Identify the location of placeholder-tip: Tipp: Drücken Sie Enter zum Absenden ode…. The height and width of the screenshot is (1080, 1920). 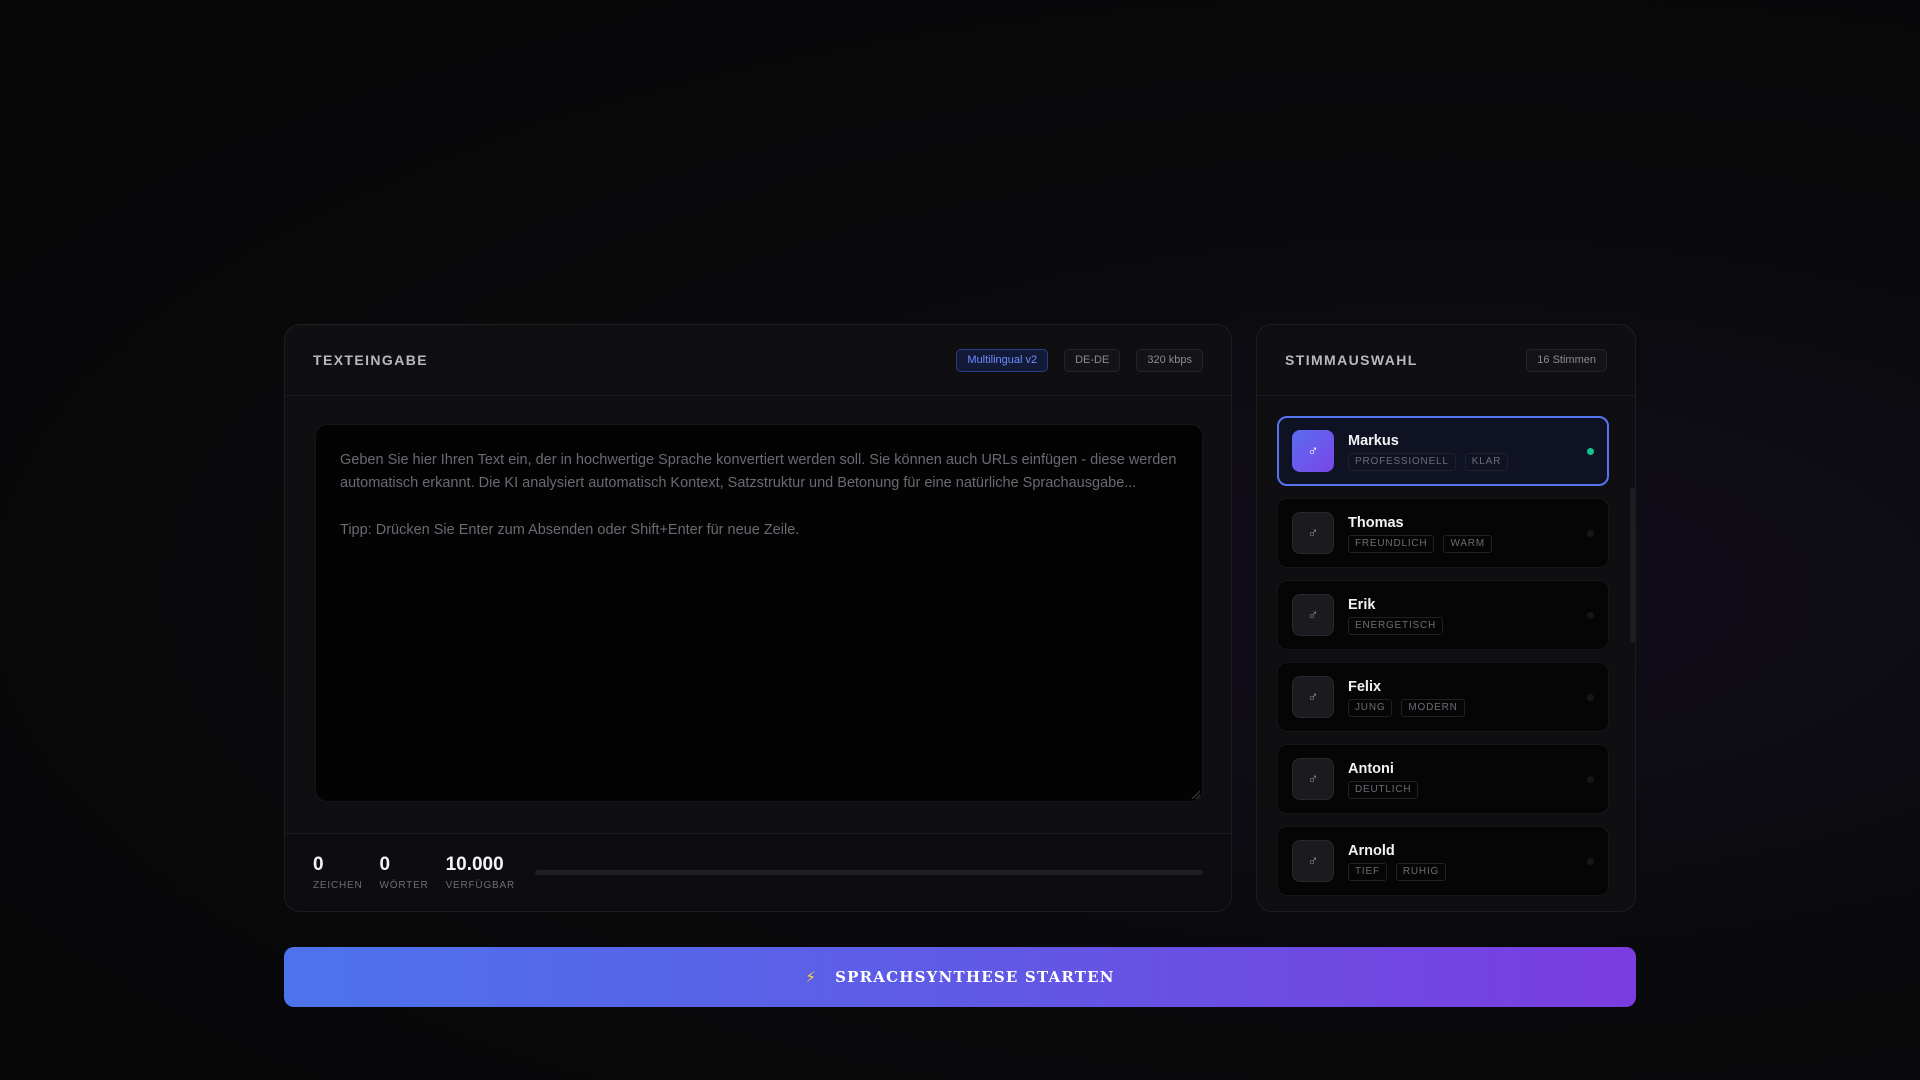
(570, 530).